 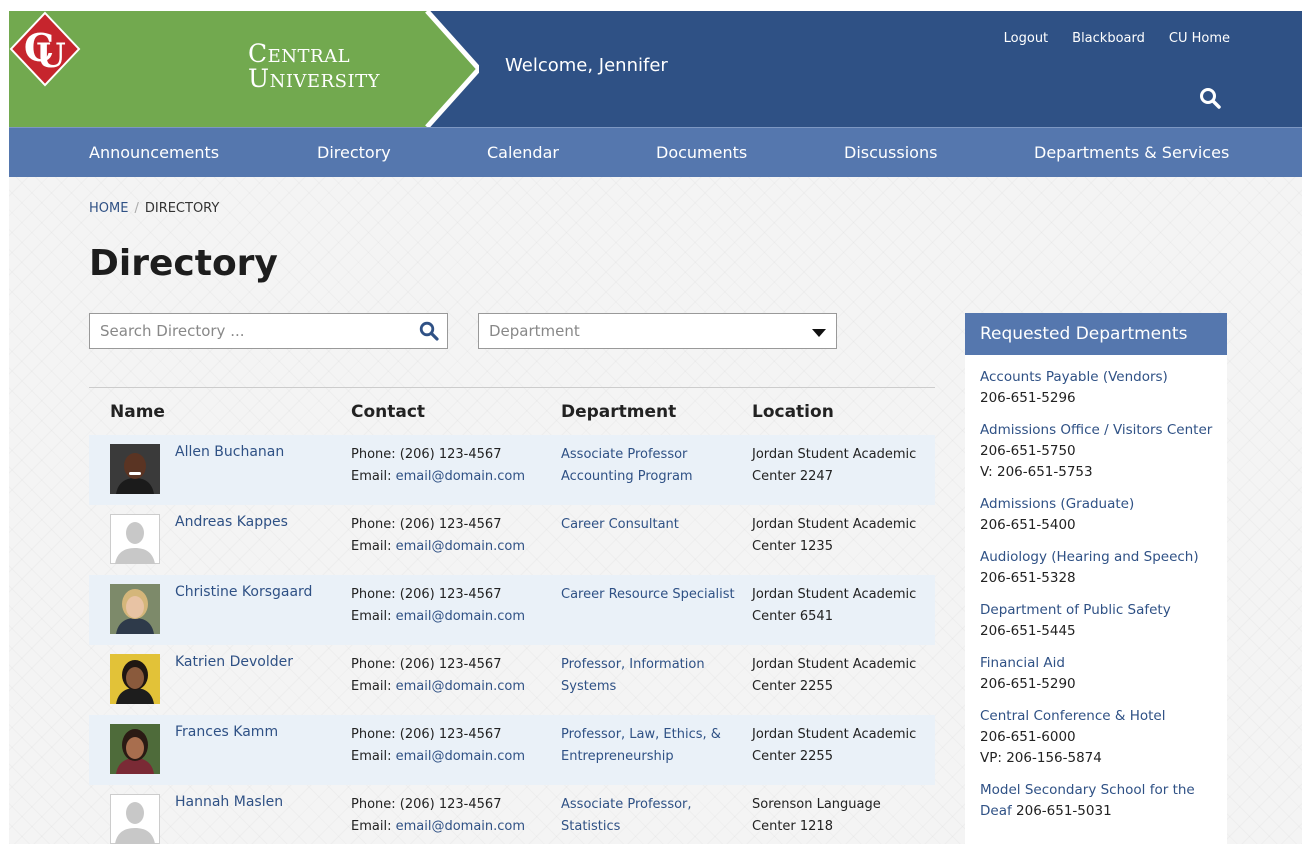 I want to click on department-link: Department of Public Safety, so click(x=1075, y=610).